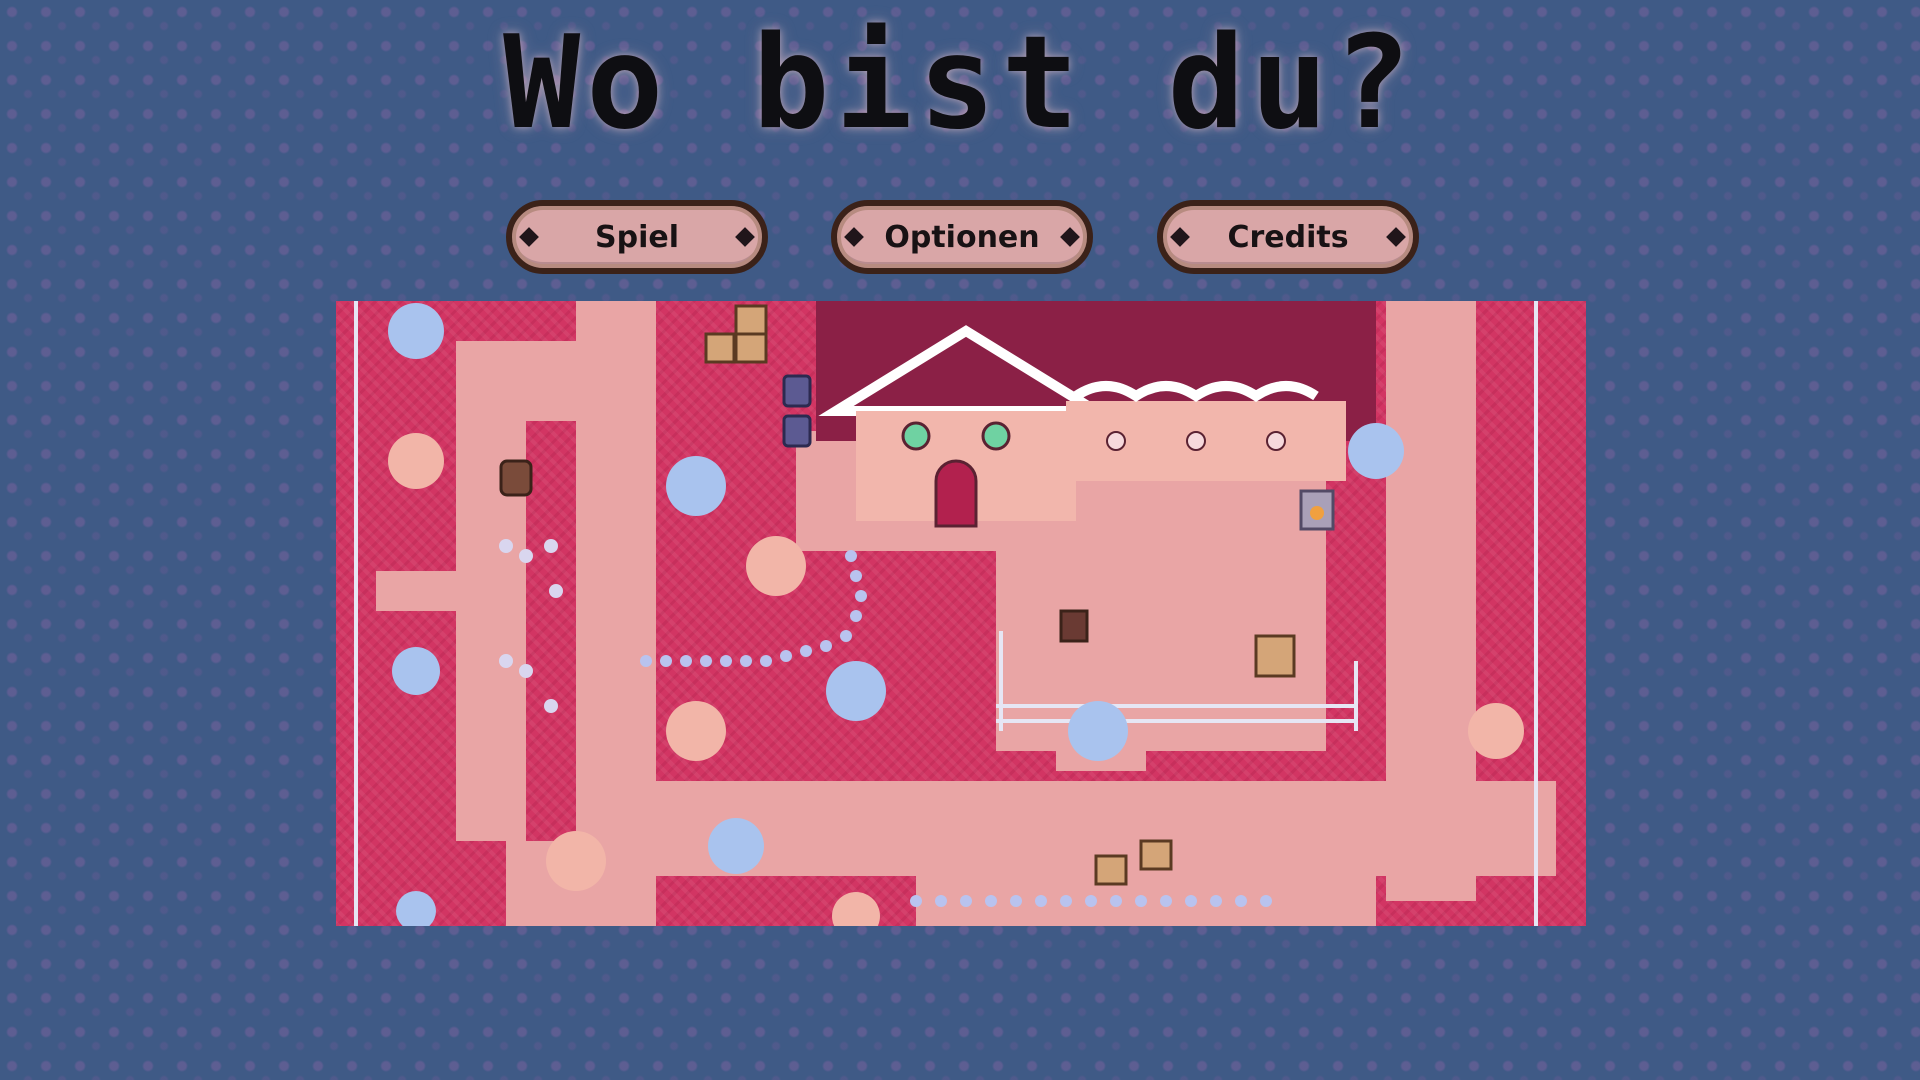 Image resolution: width=1920 pixels, height=1080 pixels. I want to click on play-button-label: Spiel, so click(637, 237).